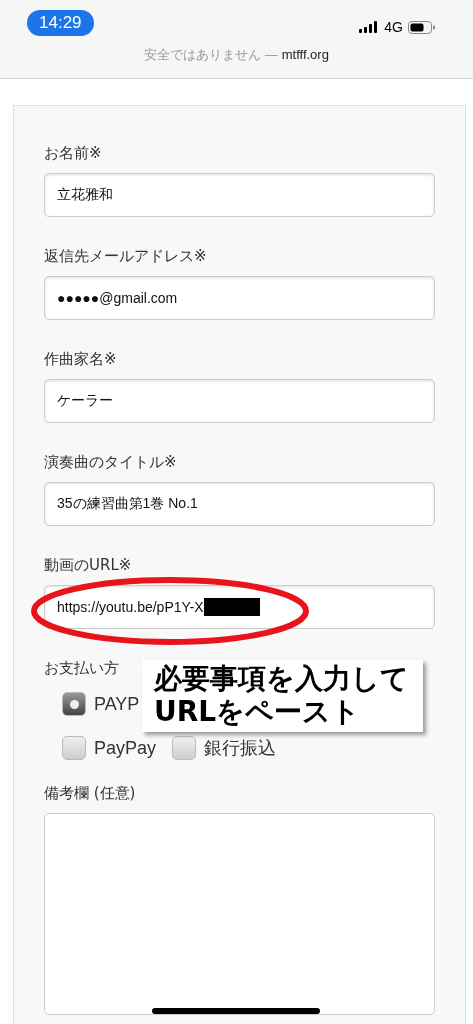  Describe the element at coordinates (88, 565) in the screenshot. I see `field-label: 動画のURL※` at that location.